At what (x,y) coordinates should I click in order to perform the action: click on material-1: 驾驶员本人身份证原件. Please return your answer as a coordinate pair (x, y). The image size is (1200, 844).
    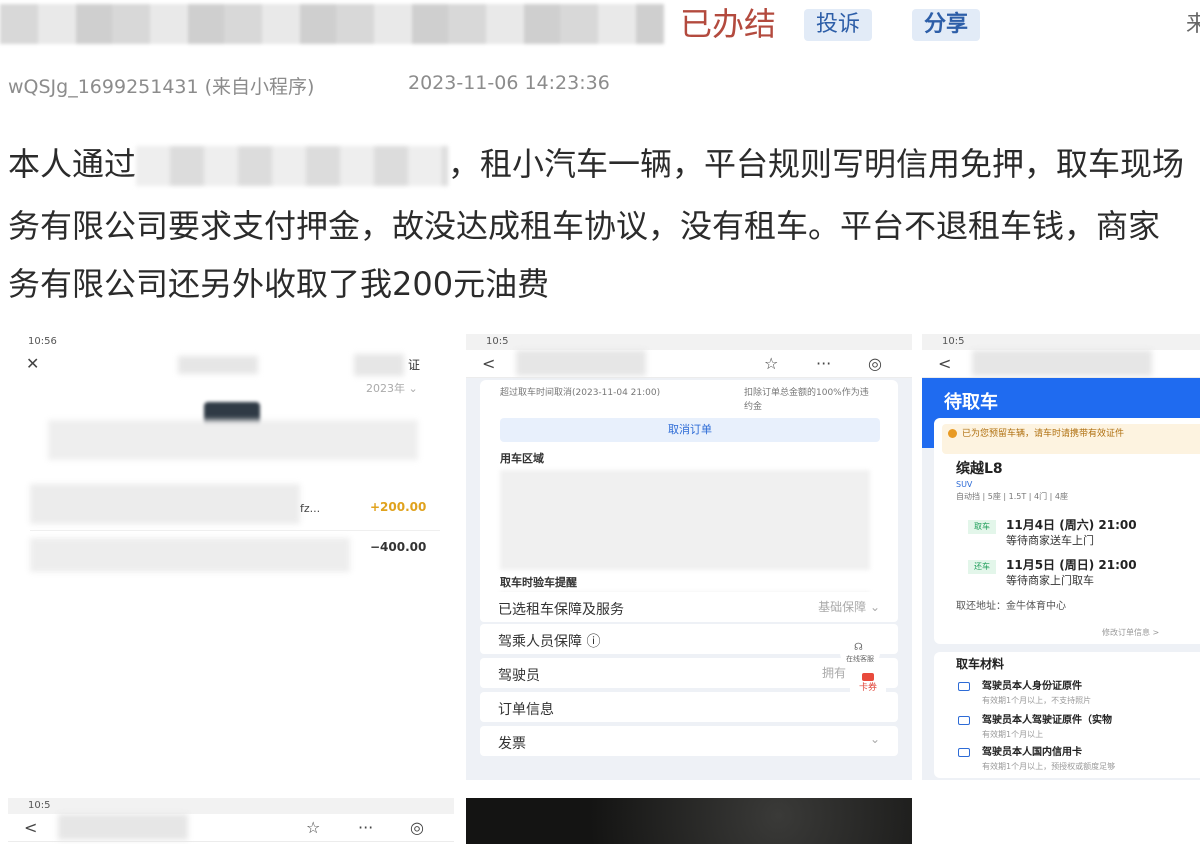
    Looking at the image, I should click on (1032, 686).